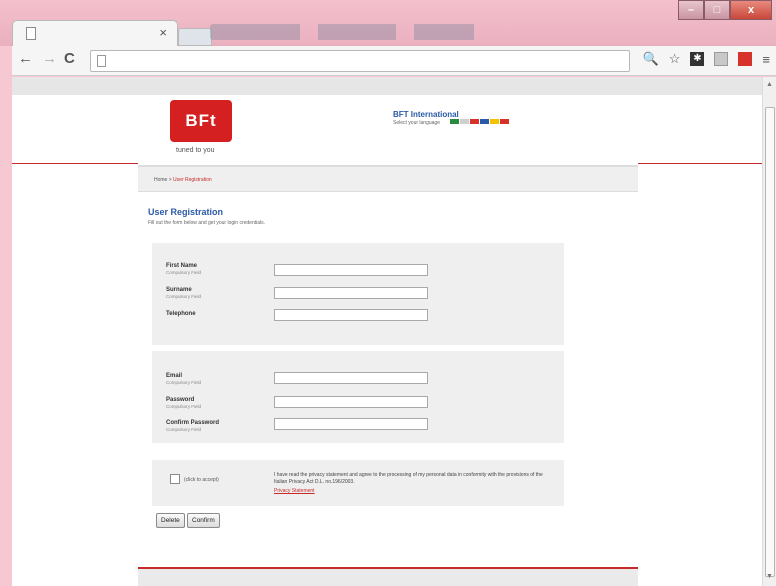  I want to click on scroll-up-icon: ▲, so click(769, 84).